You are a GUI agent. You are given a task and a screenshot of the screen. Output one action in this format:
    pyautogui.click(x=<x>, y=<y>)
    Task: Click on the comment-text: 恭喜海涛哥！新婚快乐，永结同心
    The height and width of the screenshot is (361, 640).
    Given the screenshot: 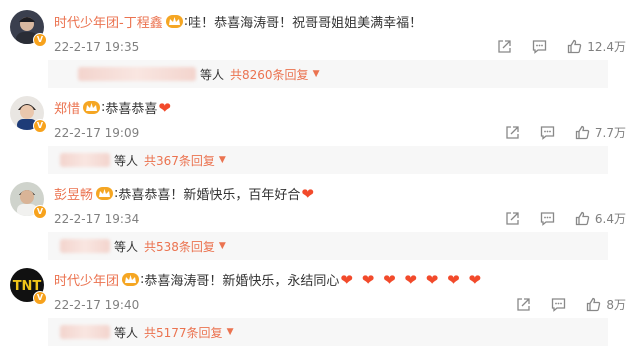 What is the action you would take?
    pyautogui.click(x=242, y=281)
    